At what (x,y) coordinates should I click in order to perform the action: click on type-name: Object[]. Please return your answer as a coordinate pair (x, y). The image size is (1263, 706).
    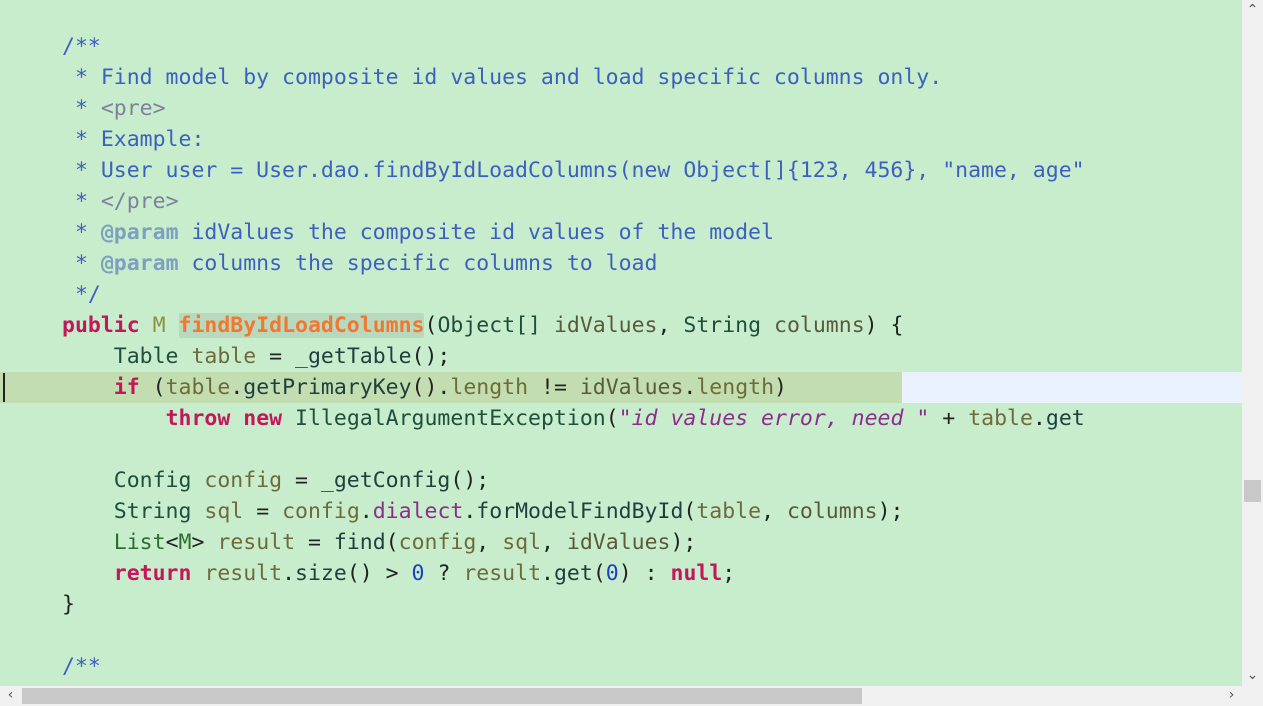
    Looking at the image, I should click on (489, 325).